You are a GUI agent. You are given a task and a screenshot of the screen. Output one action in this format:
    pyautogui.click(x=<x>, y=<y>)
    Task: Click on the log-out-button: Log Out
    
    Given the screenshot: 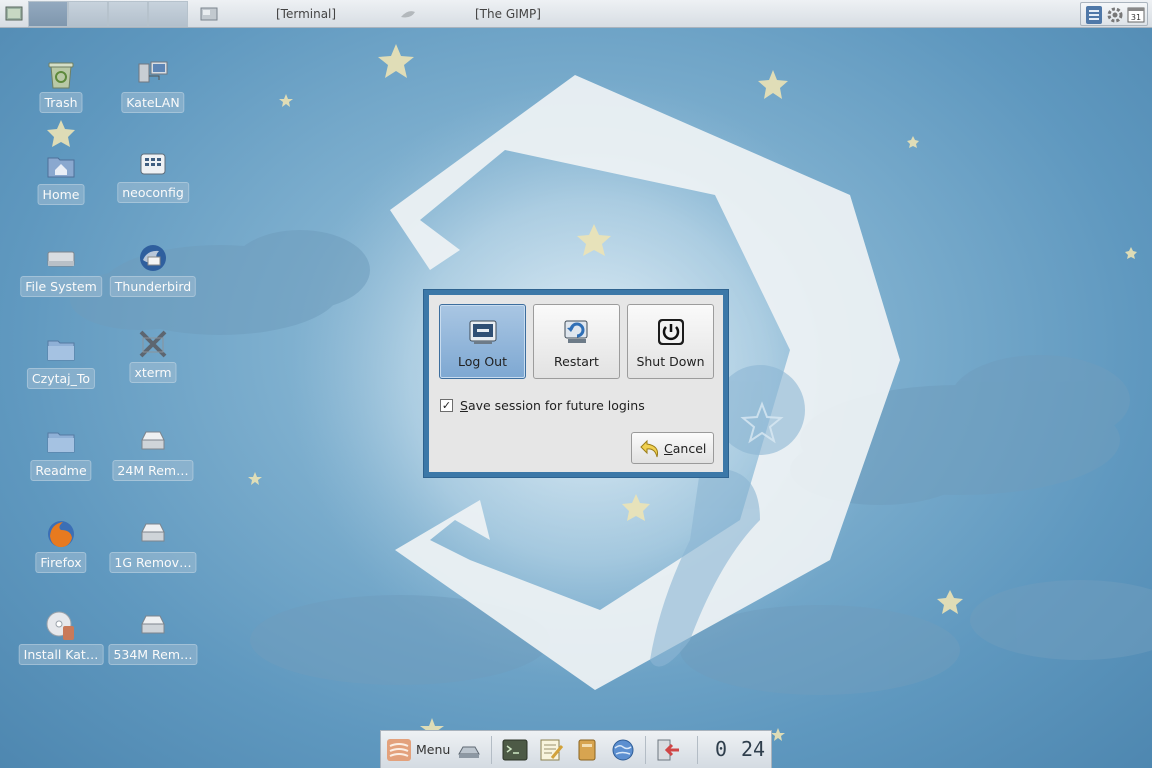 What is the action you would take?
    pyautogui.click(x=482, y=341)
    